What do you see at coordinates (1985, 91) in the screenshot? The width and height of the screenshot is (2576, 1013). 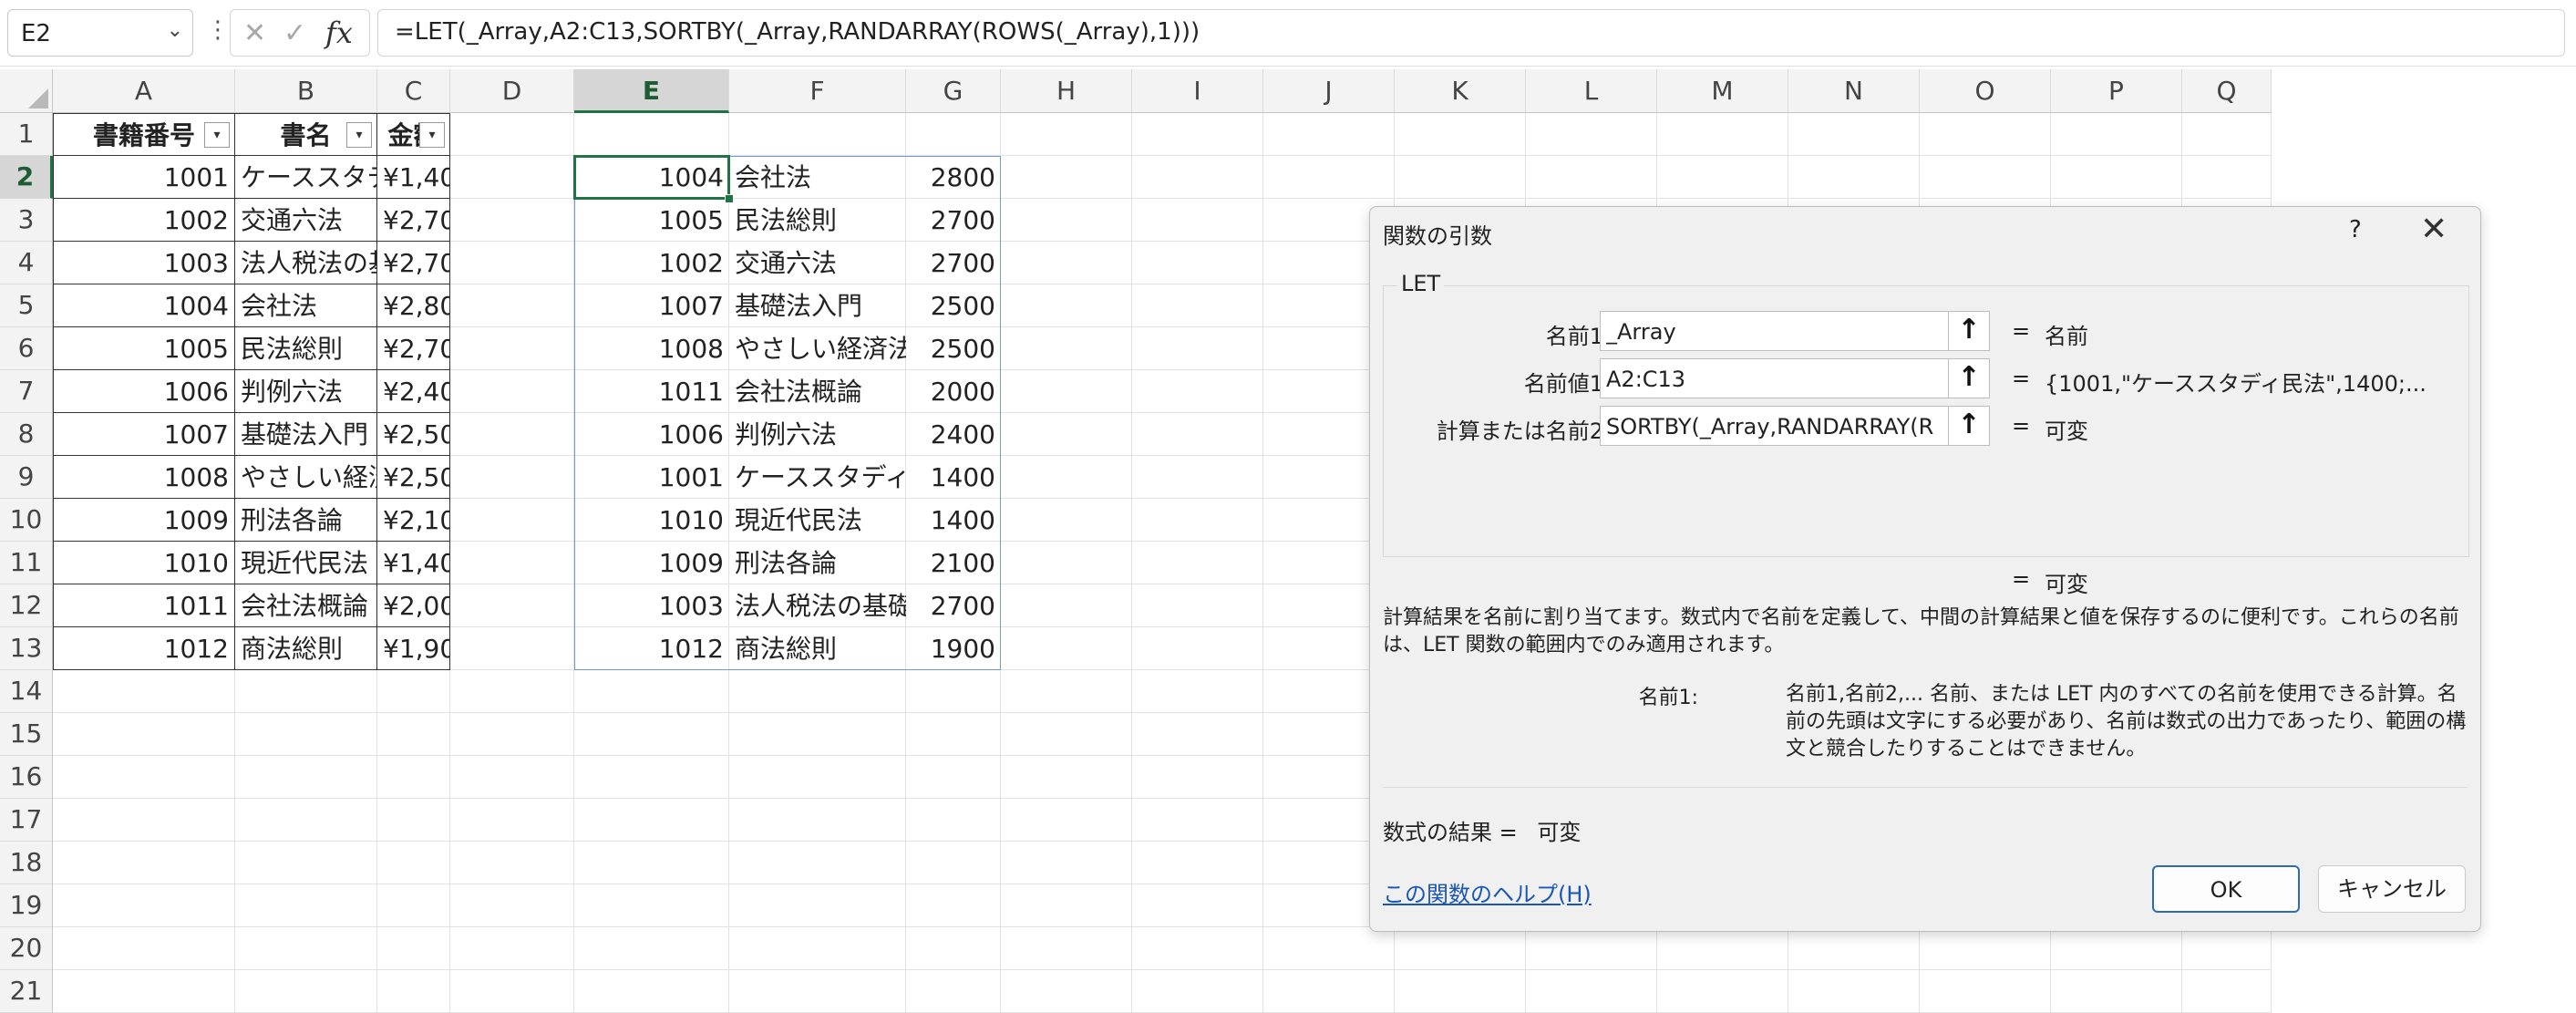 I see `column-header-o: O` at bounding box center [1985, 91].